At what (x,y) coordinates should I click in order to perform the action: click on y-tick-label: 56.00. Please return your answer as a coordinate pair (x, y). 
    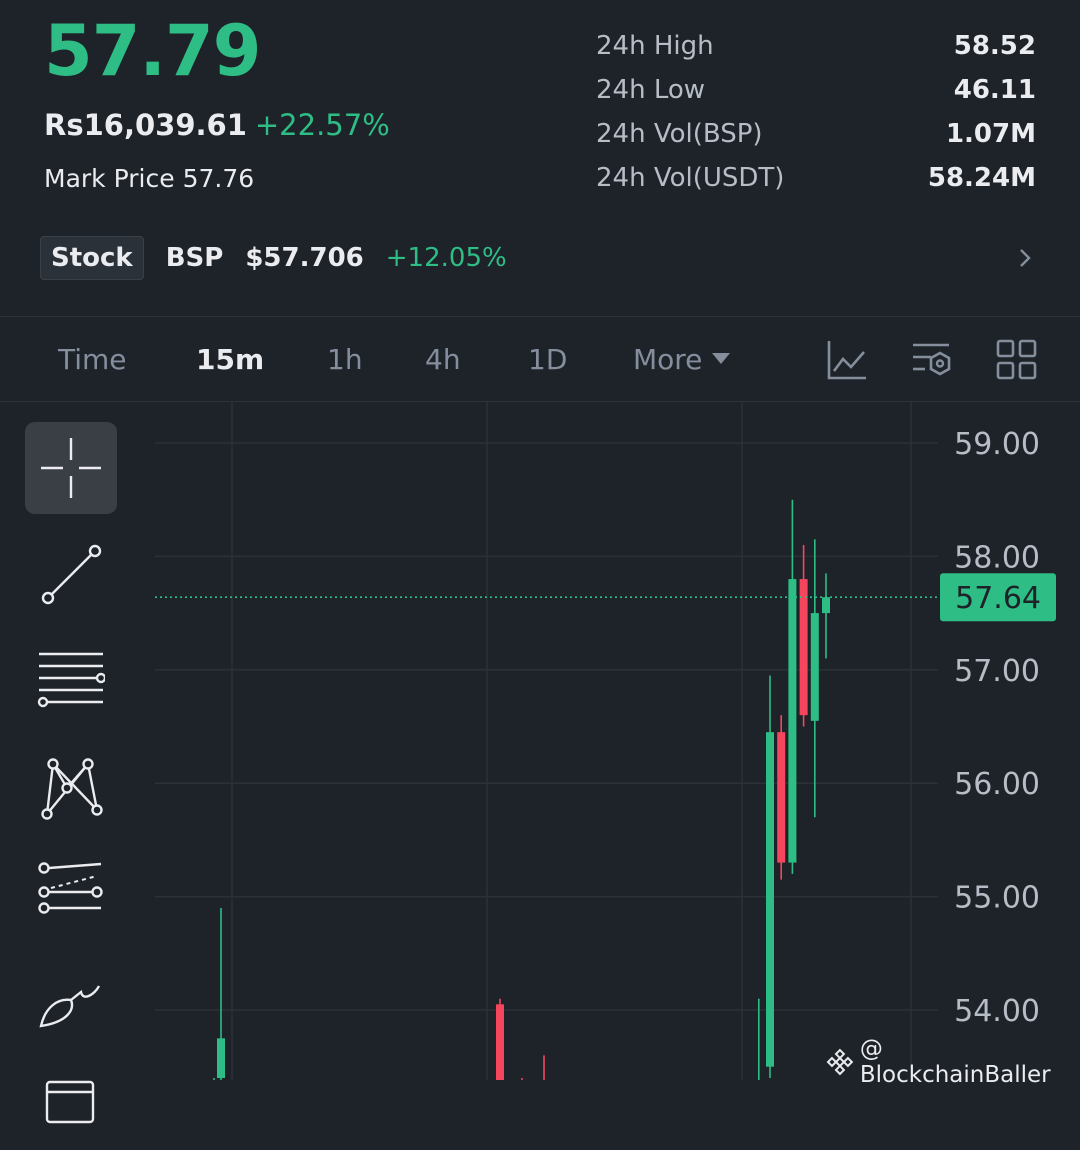
    Looking at the image, I should click on (997, 784).